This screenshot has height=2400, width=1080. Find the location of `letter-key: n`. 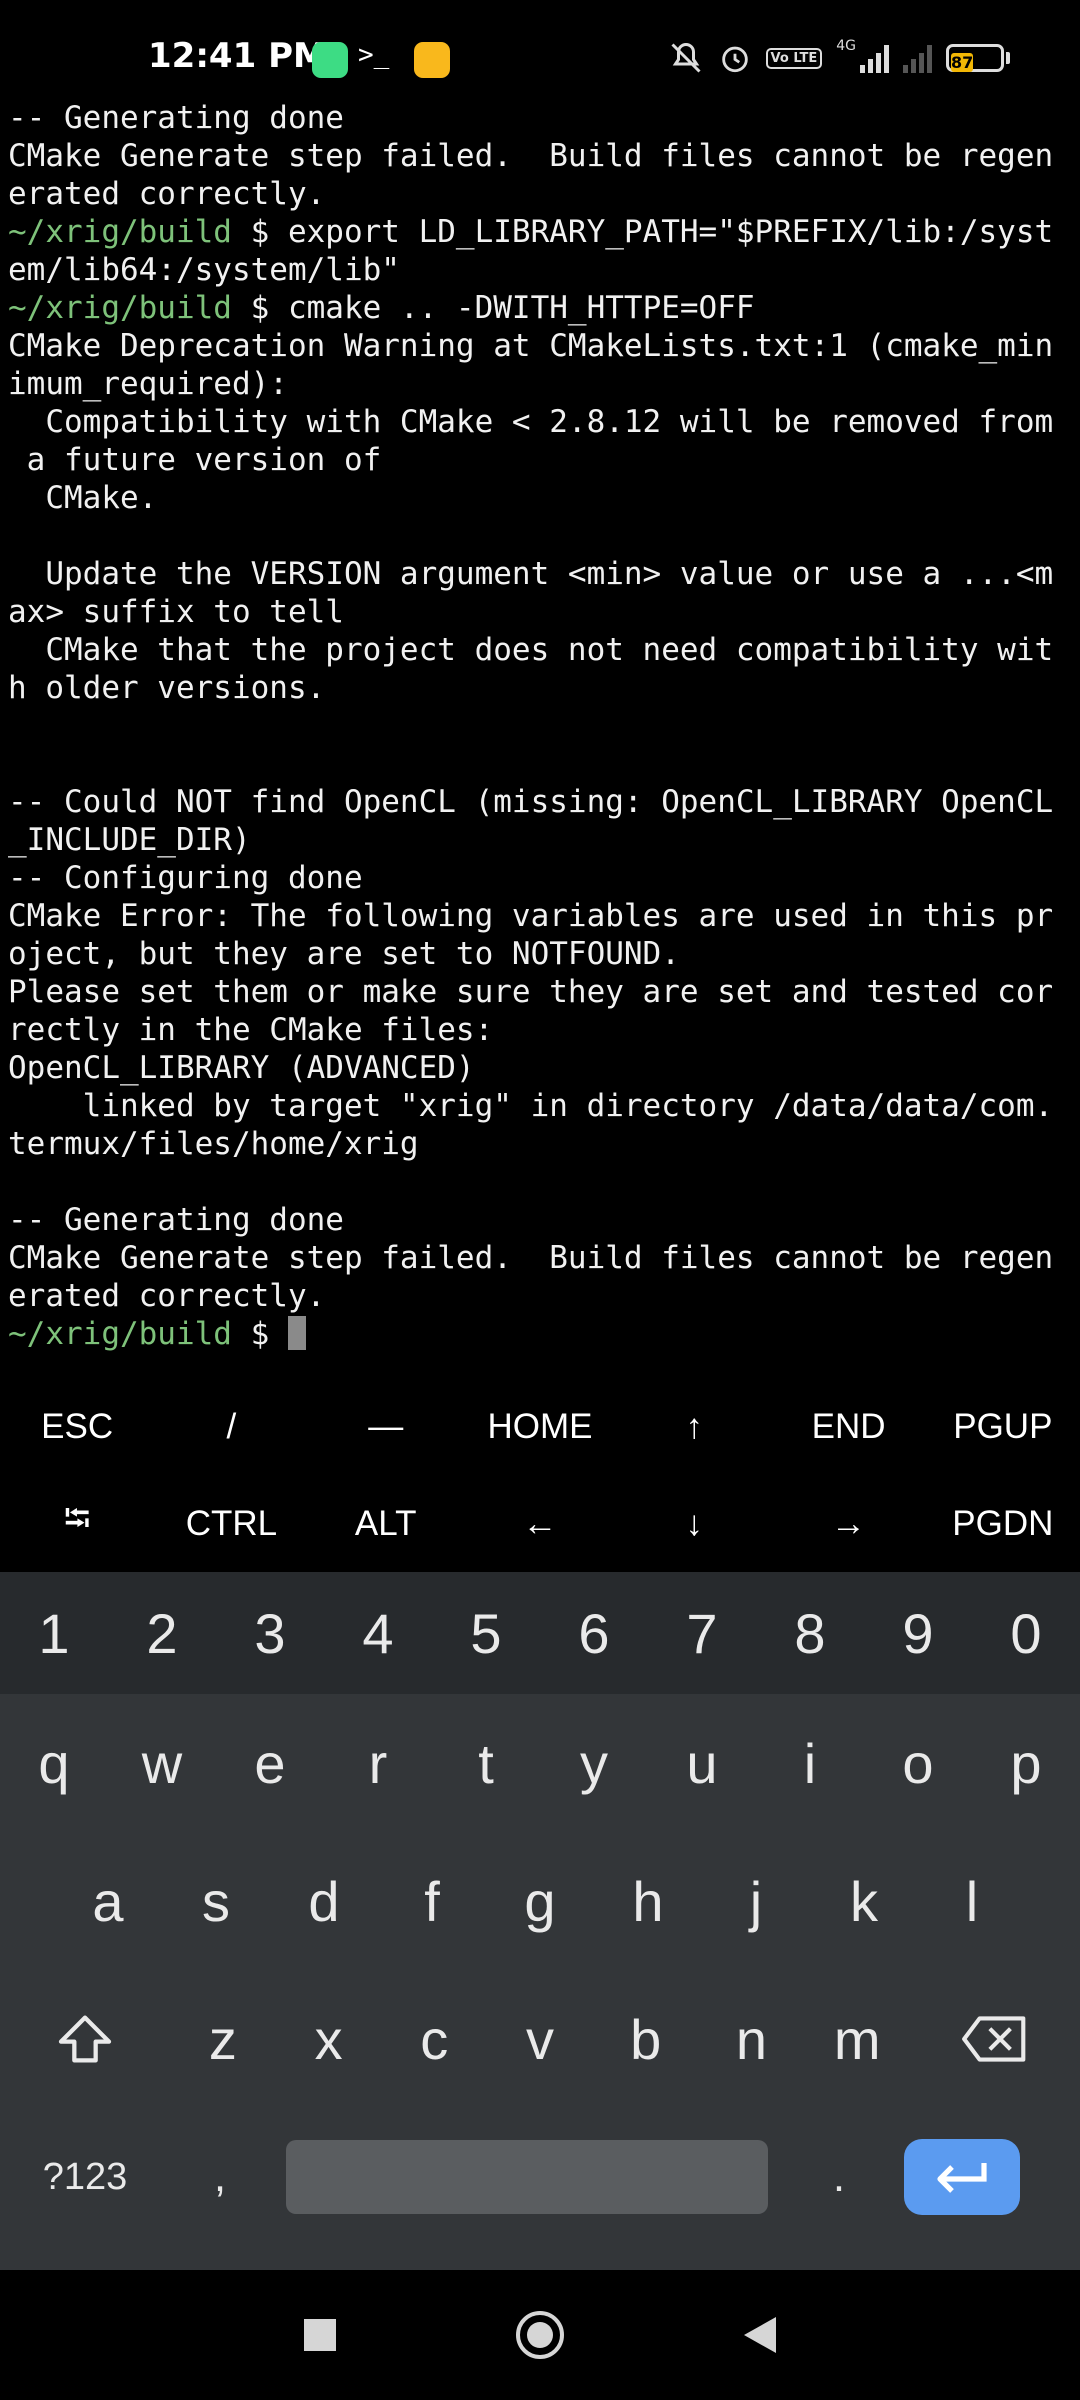

letter-key: n is located at coordinates (752, 2039).